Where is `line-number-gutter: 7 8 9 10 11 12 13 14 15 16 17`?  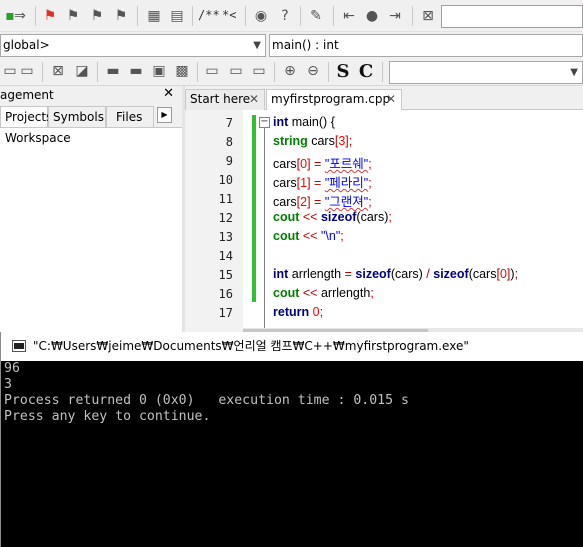 line-number-gutter: 7 8 9 10 11 12 13 14 15 16 17 is located at coordinates (214, 223).